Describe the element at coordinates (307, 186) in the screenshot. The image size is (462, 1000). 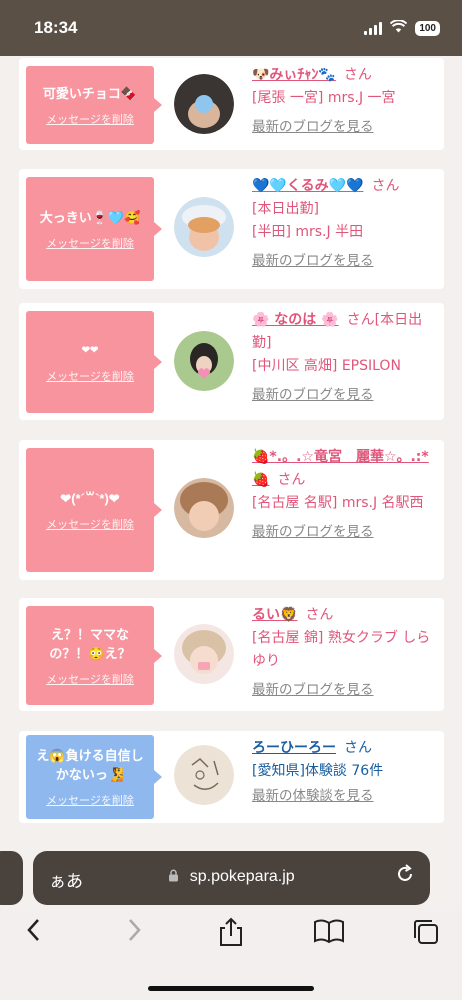
I see `girl-name-link: 💙🩵くるみ🩵💙` at that location.